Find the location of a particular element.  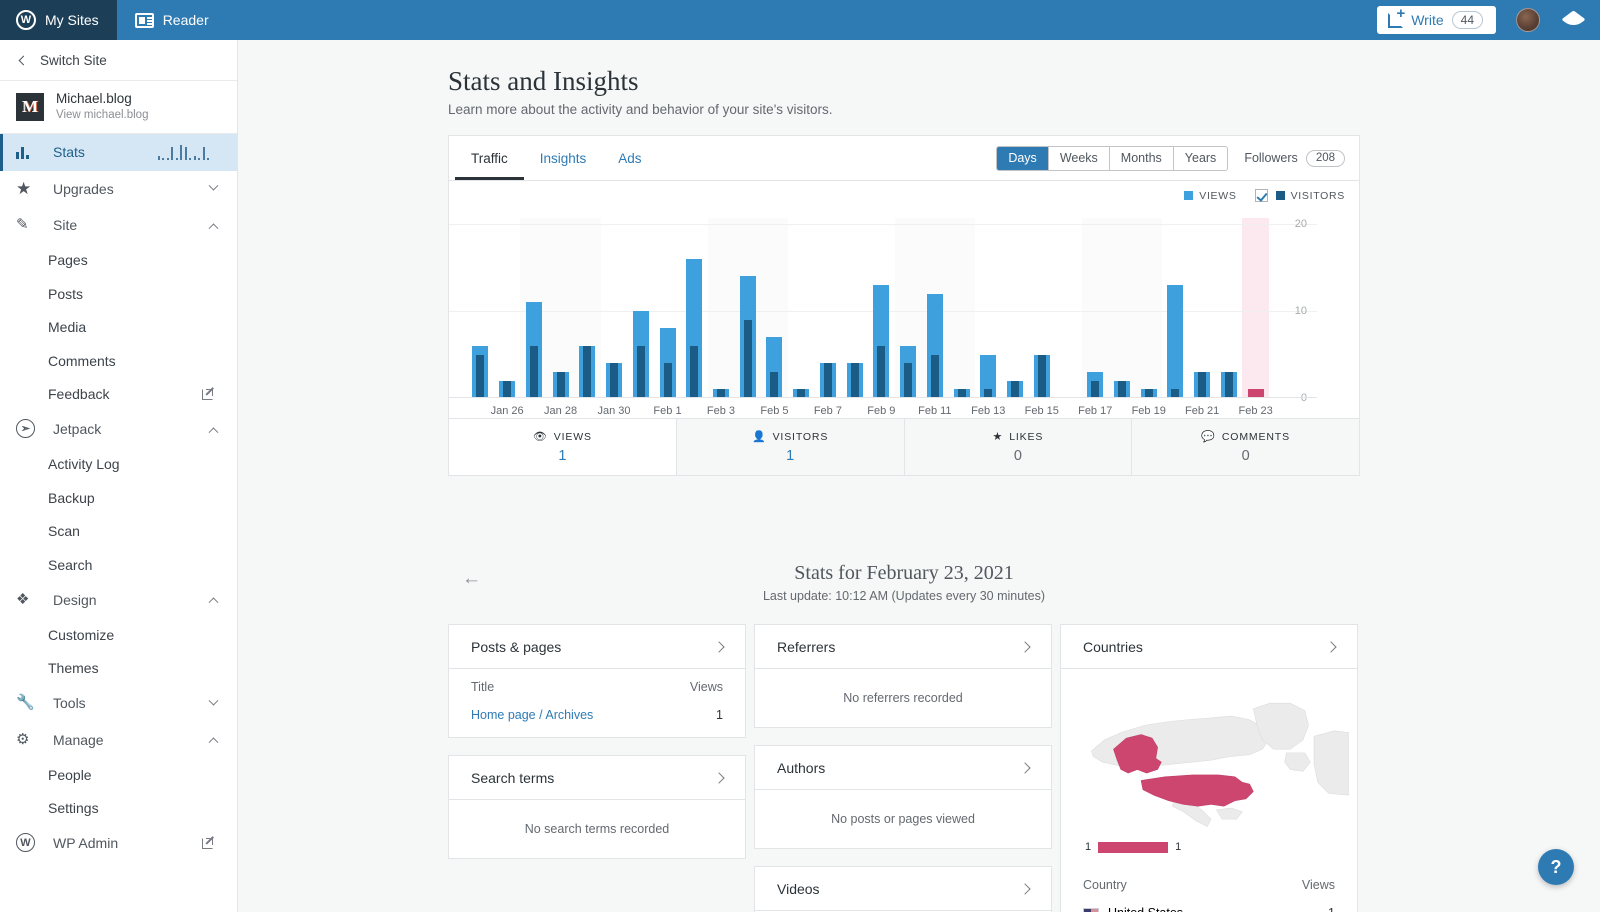

sidebar-item-label: Stats is located at coordinates (69, 152).